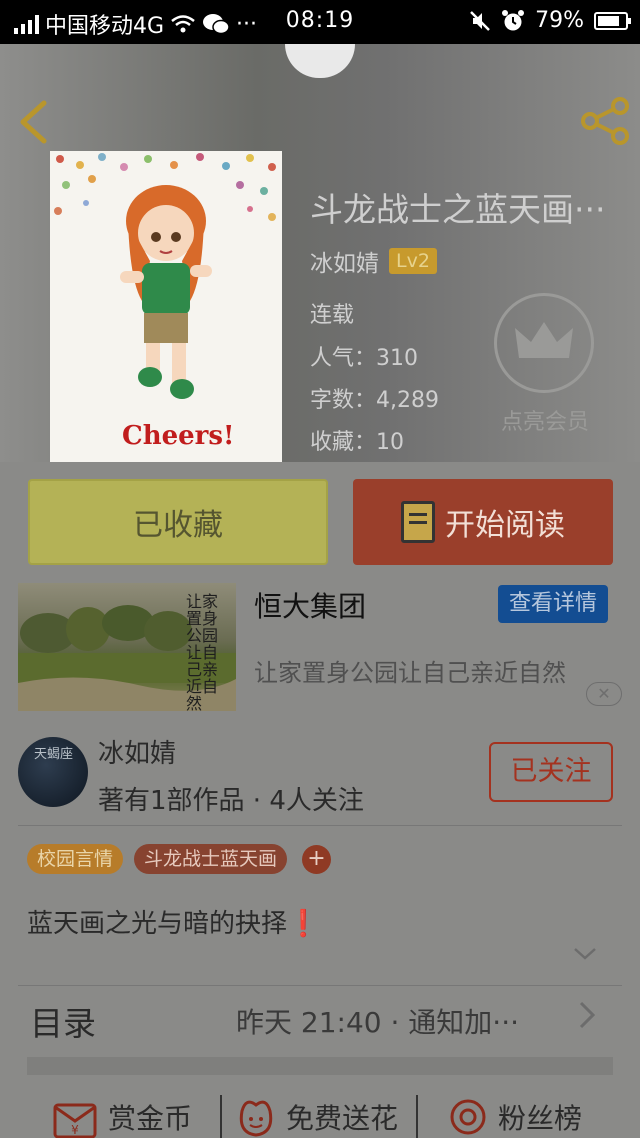 Image resolution: width=640 pixels, height=1138 pixels. Describe the element at coordinates (364, 358) in the screenshot. I see `popularity-stat: 人气：310` at that location.